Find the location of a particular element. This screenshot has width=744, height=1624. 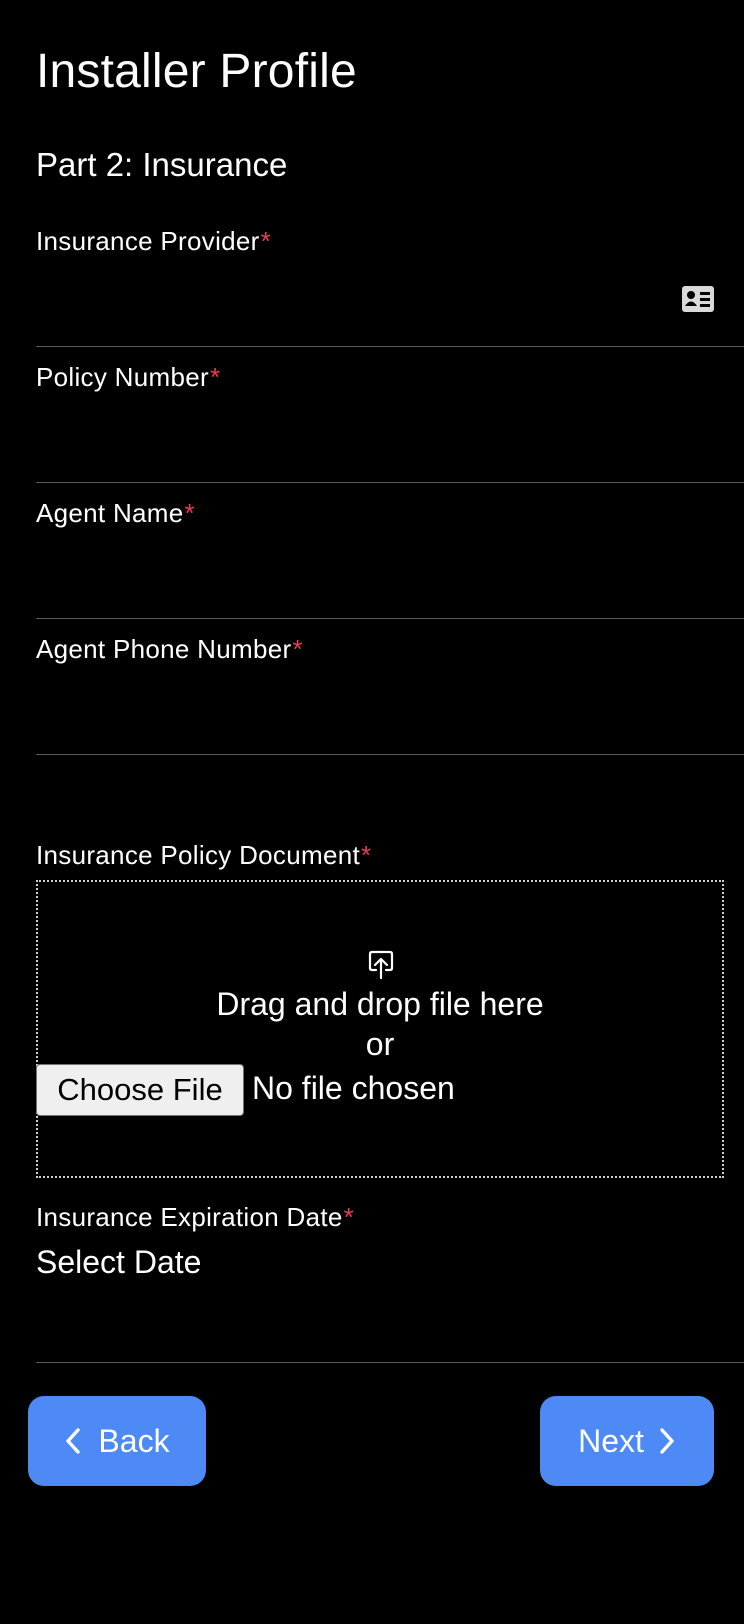

agent-phone-label-text: Agent Phone Number is located at coordinates (164, 649).